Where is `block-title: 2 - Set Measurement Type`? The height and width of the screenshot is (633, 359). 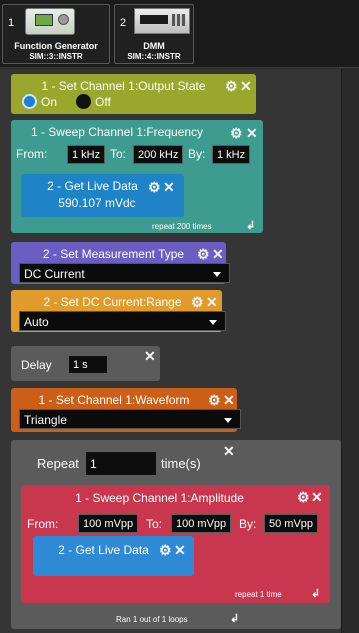
block-title: 2 - Set Measurement Type is located at coordinates (113, 254).